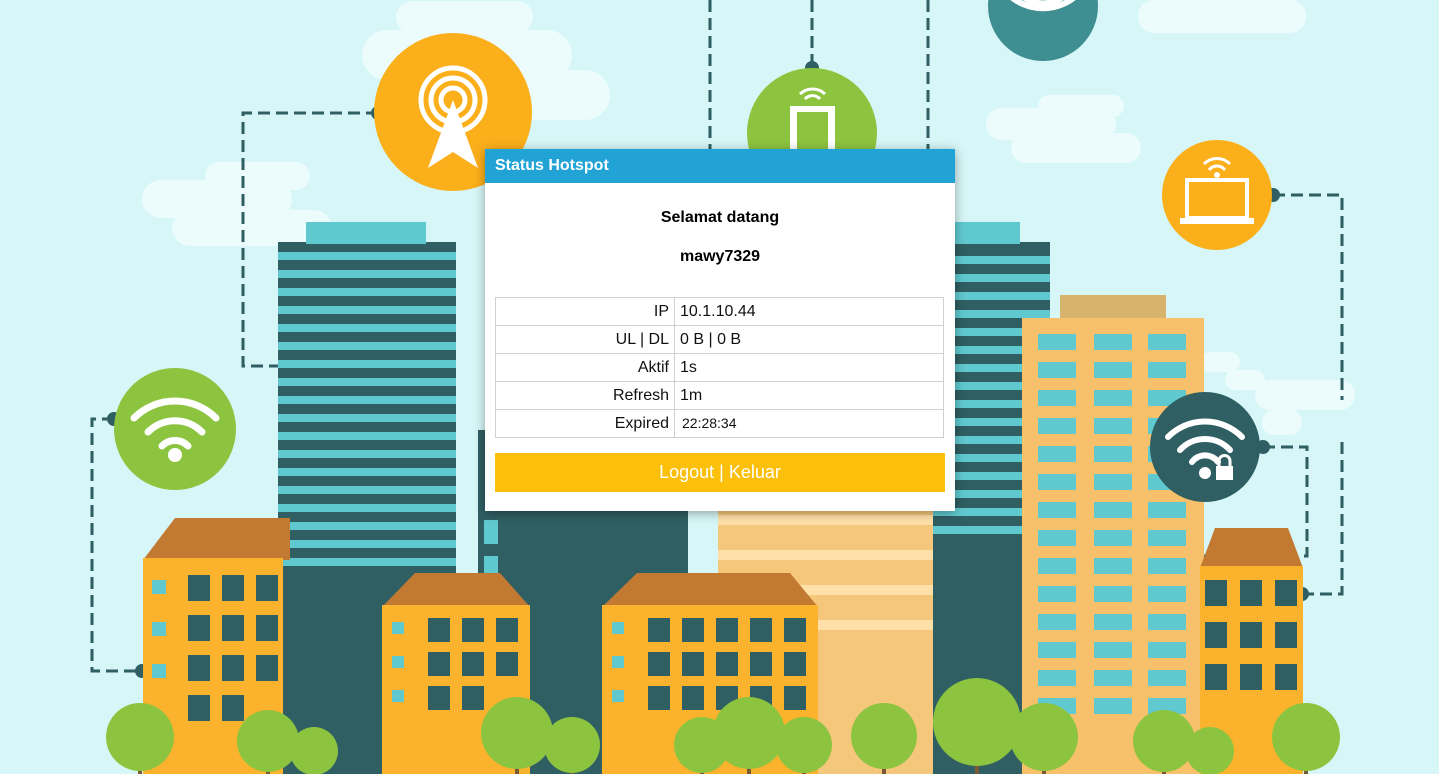 This screenshot has height=774, width=1439. Describe the element at coordinates (720, 472) in the screenshot. I see `logout-button: Logout | Keluar` at that location.